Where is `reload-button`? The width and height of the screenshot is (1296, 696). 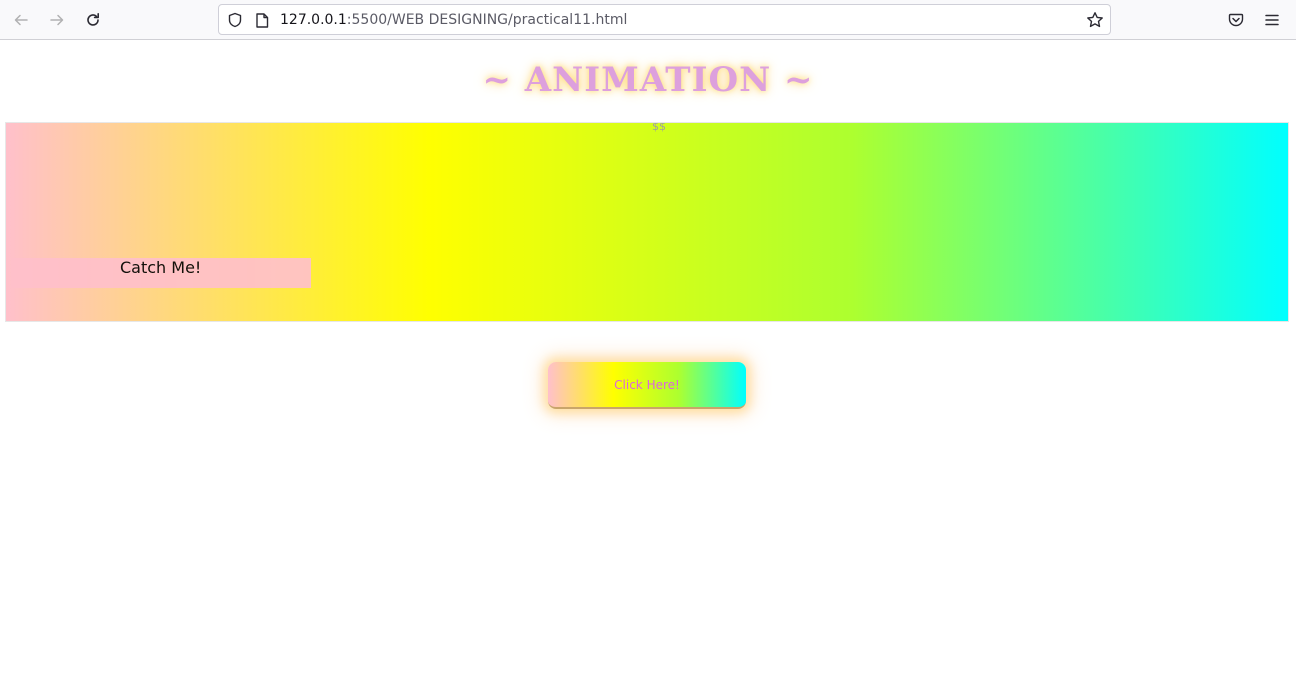 reload-button is located at coordinates (93, 20).